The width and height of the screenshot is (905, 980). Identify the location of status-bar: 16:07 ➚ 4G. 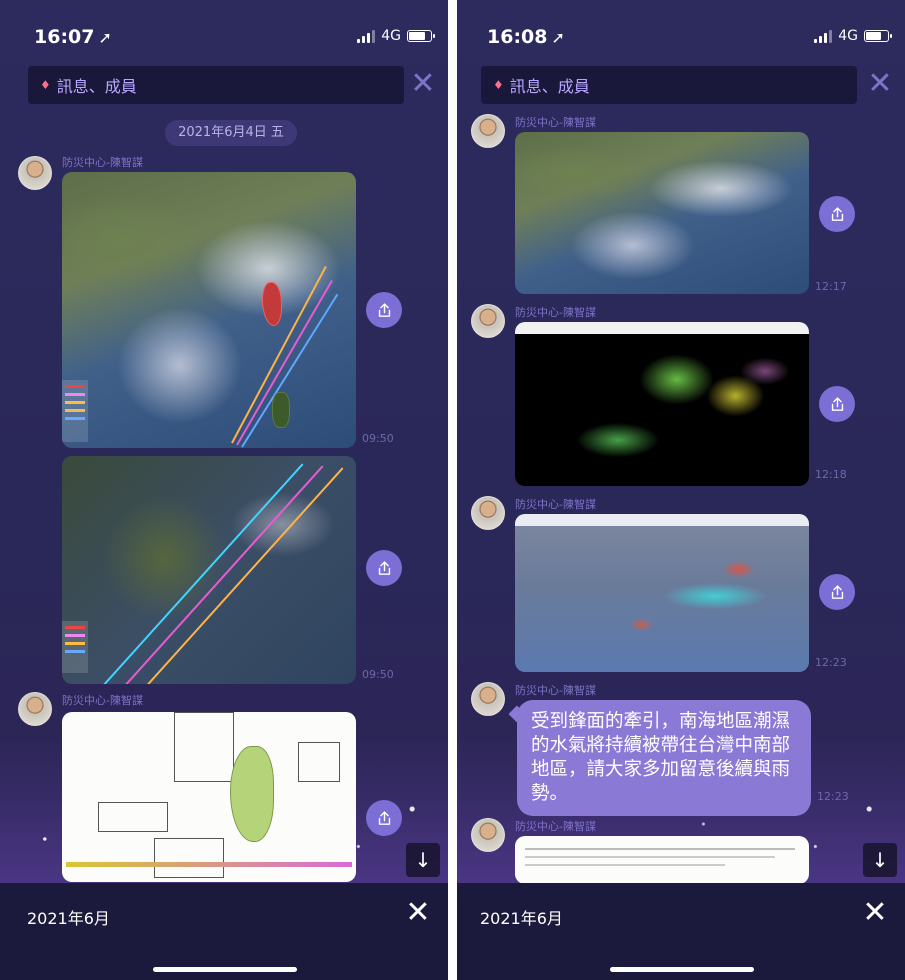
(224, 30).